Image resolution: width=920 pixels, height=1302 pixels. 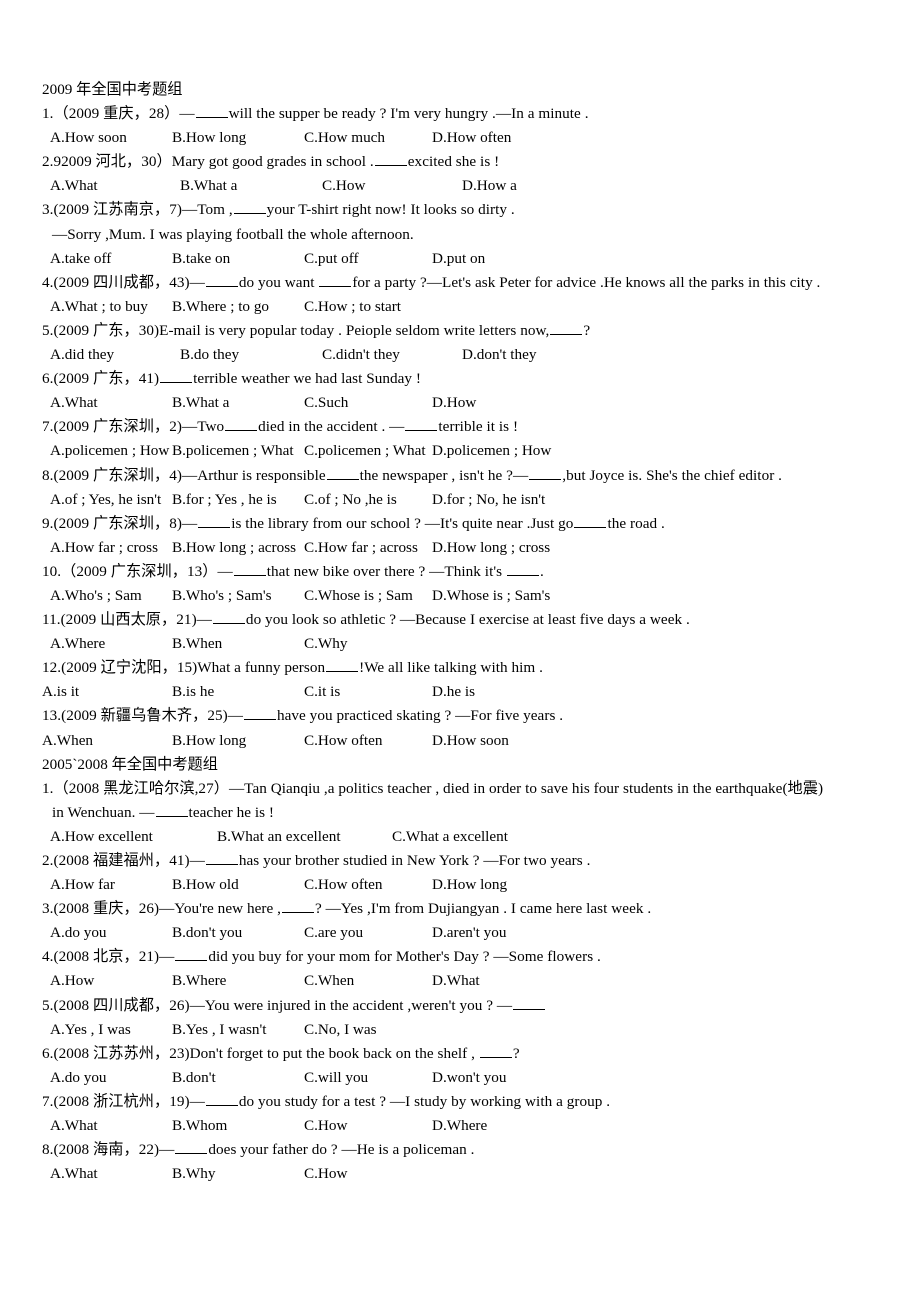 I want to click on answer-option: A.How soon, so click(x=88, y=138).